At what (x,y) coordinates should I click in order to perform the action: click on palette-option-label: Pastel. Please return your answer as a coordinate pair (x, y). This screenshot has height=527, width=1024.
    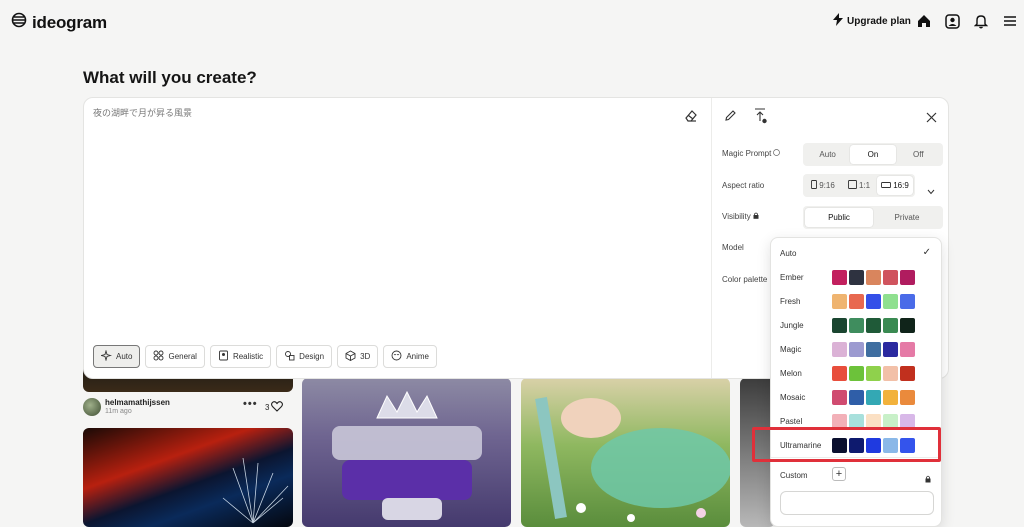
    Looking at the image, I should click on (791, 421).